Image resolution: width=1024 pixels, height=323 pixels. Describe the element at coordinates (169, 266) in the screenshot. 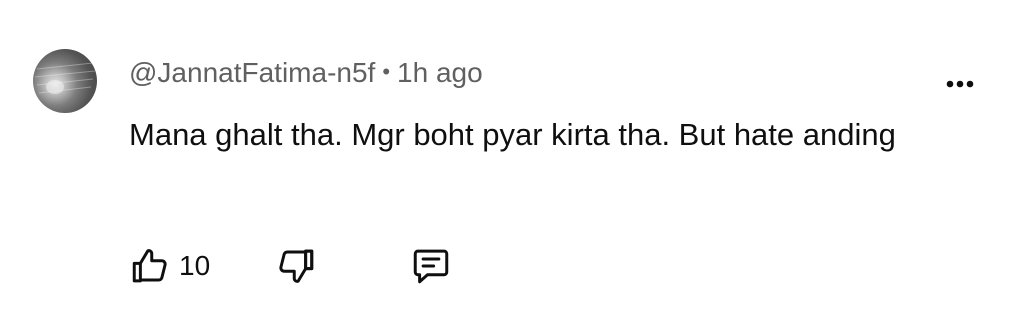

I see `like-button: 10` at that location.